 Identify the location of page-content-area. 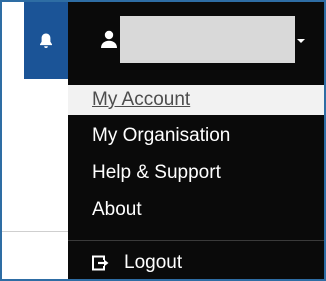
(35, 179).